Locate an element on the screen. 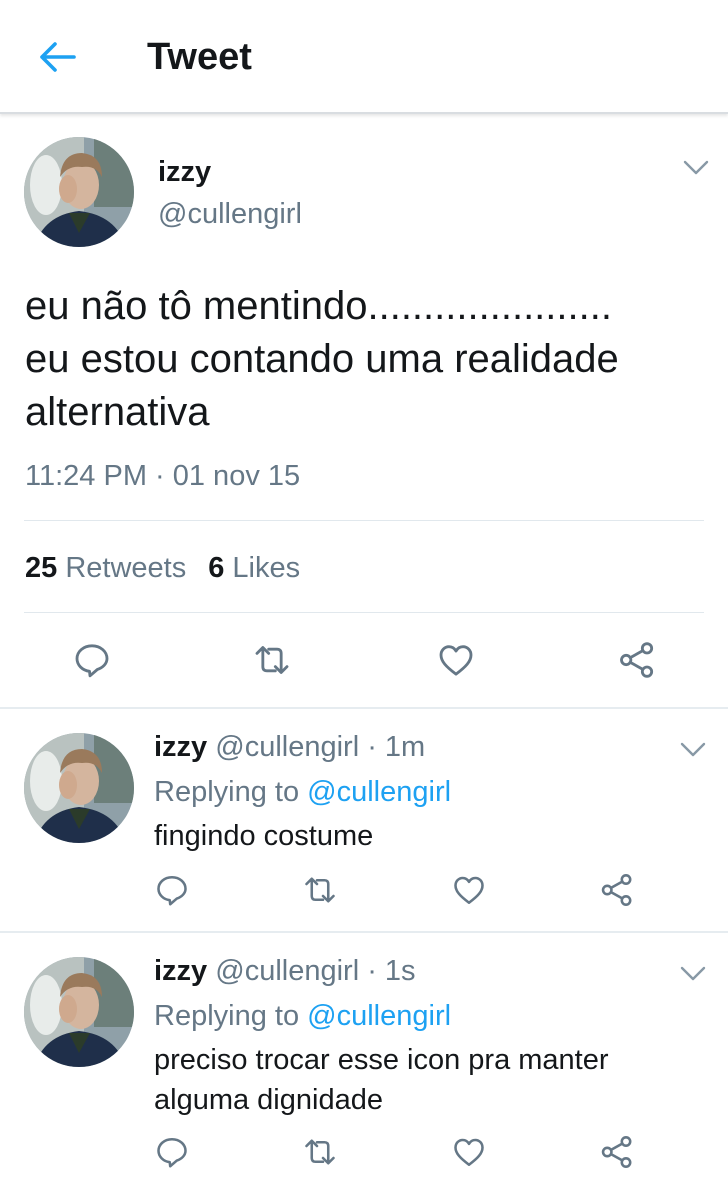 The image size is (728, 1200). reply-text: fingindo costume is located at coordinates (264, 836).